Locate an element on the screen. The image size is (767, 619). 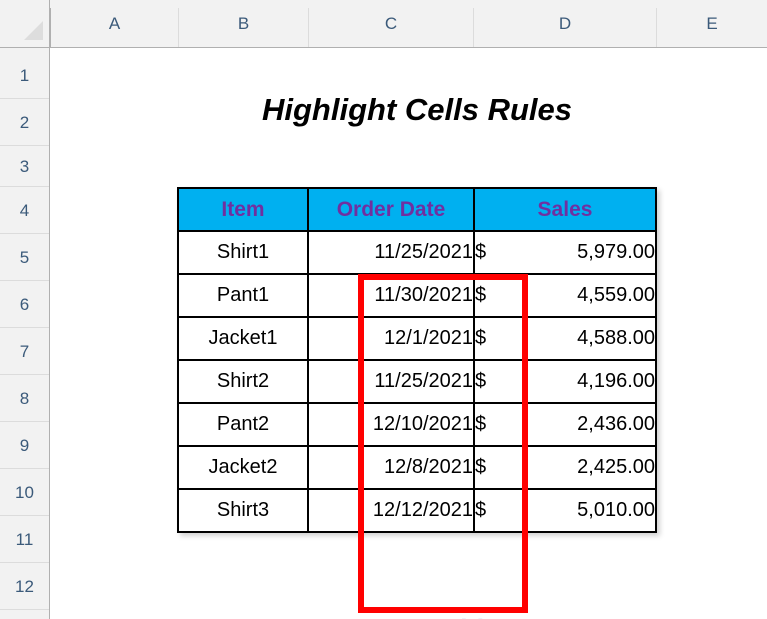
column-header-c: C is located at coordinates (390, 27).